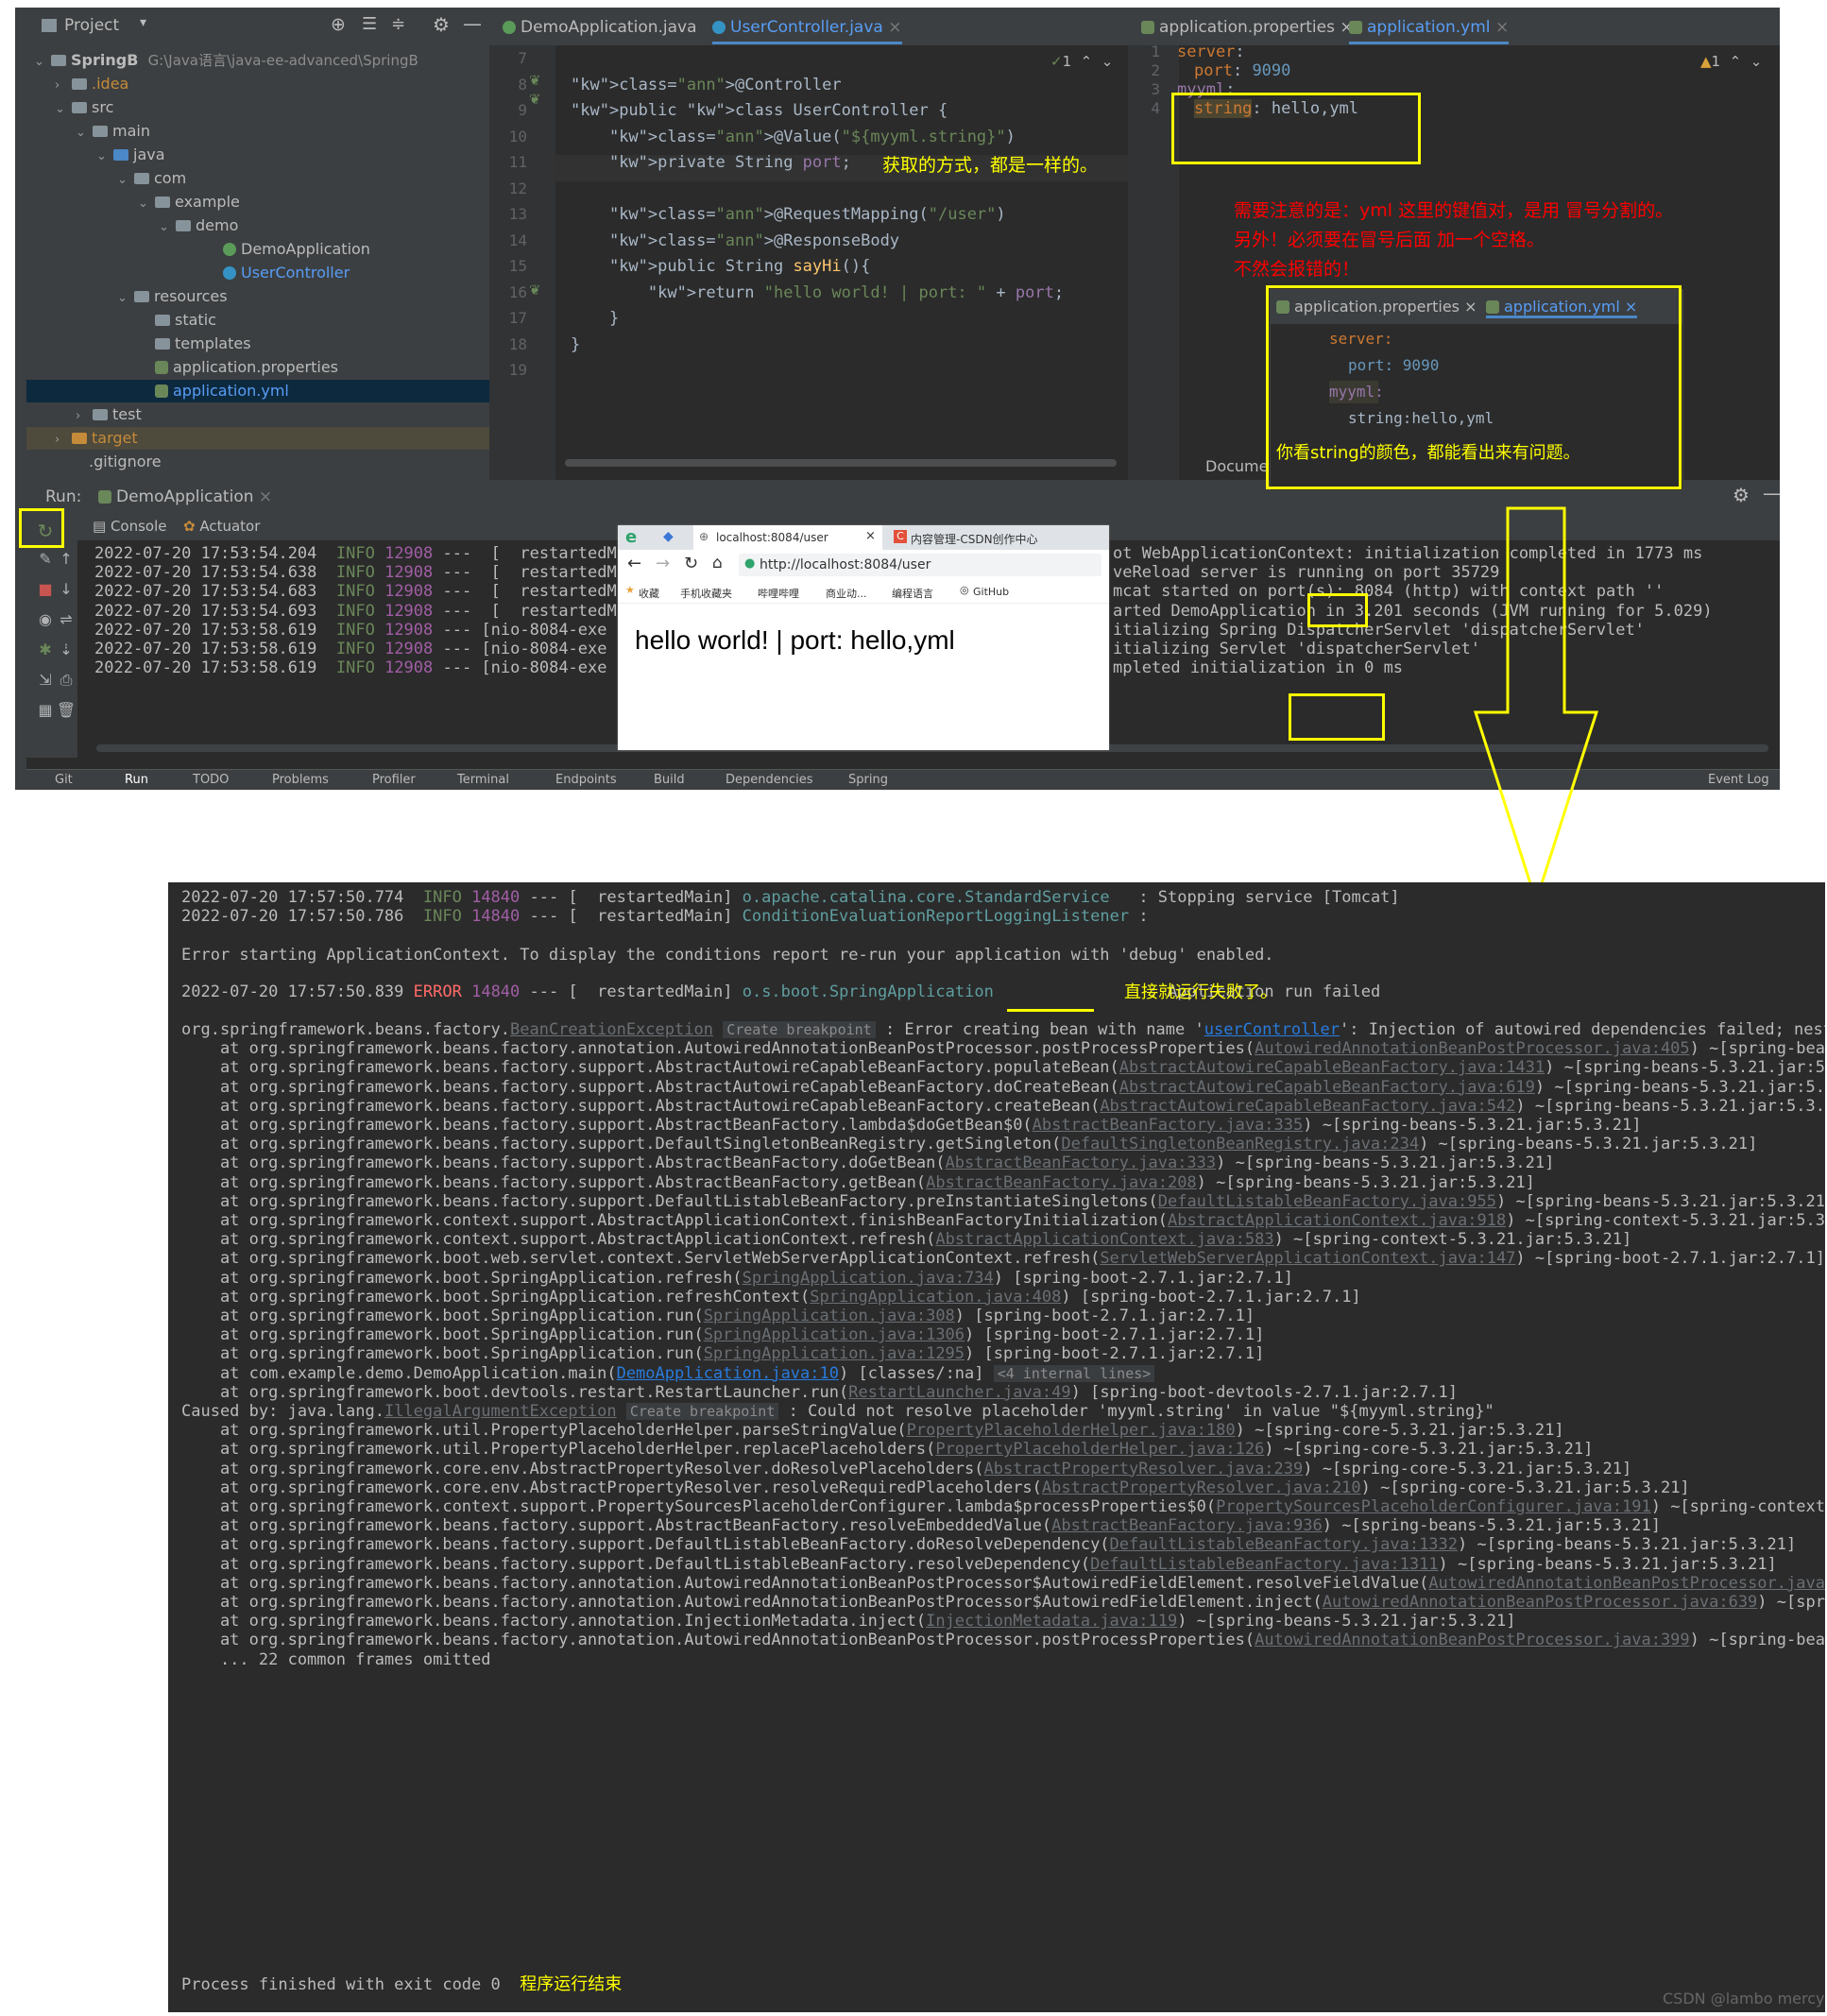 This screenshot has width=1827, height=2016. Describe the element at coordinates (66, 559) in the screenshot. I see `up-arrow-icon: ↑` at that location.